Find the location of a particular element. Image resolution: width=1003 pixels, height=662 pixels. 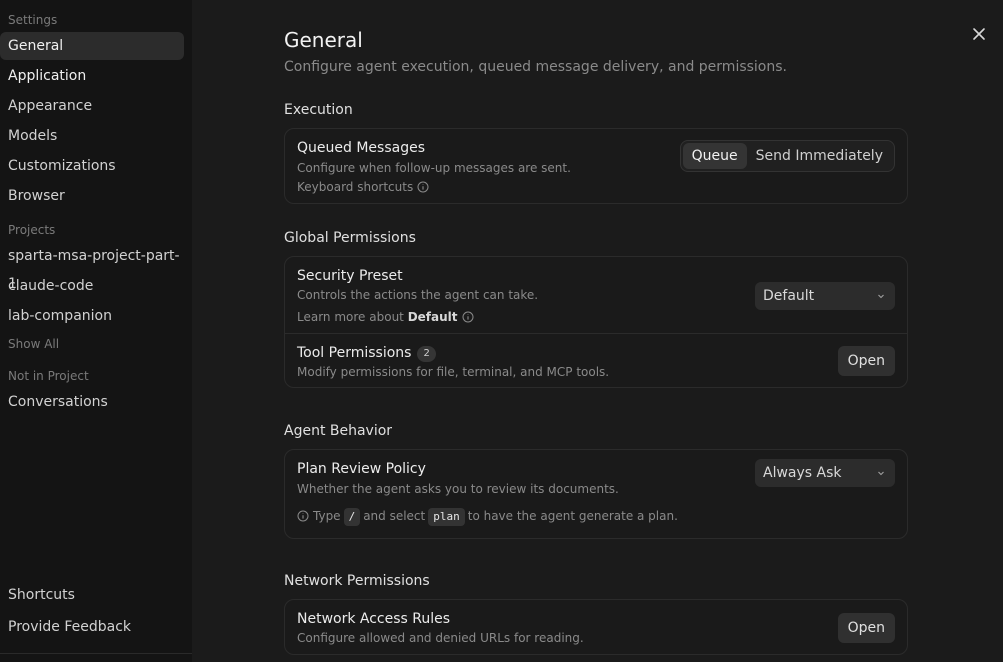

plan-review-select: Always Ask is located at coordinates (825, 473).